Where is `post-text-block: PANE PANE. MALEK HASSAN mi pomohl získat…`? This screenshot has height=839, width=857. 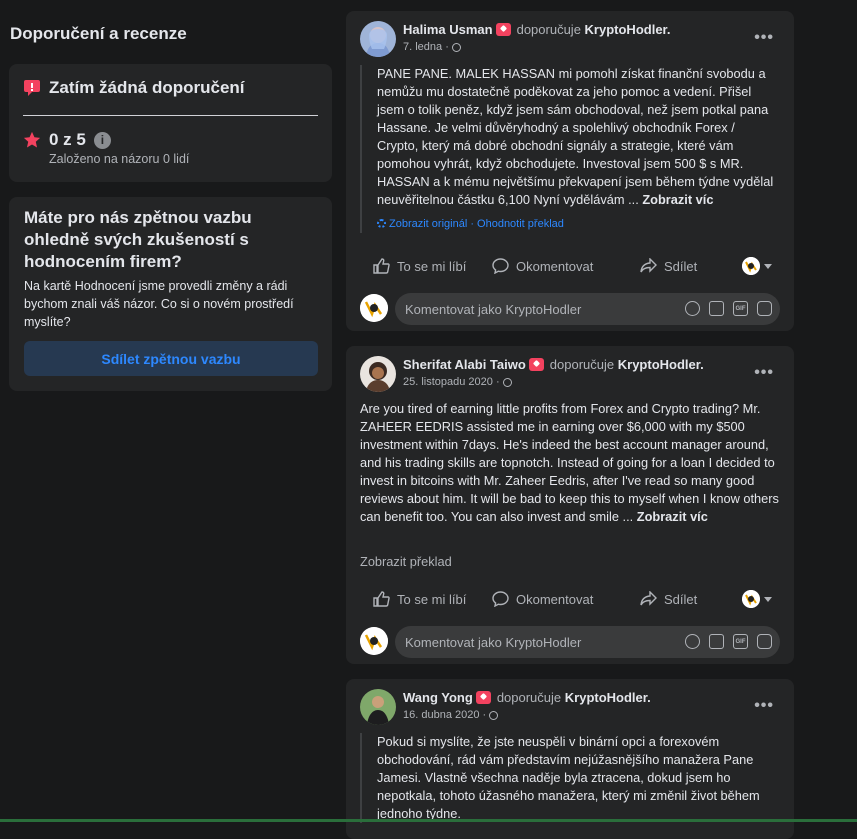 post-text-block: PANE PANE. MALEK HASSAN mi pomohl získat… is located at coordinates (569, 149).